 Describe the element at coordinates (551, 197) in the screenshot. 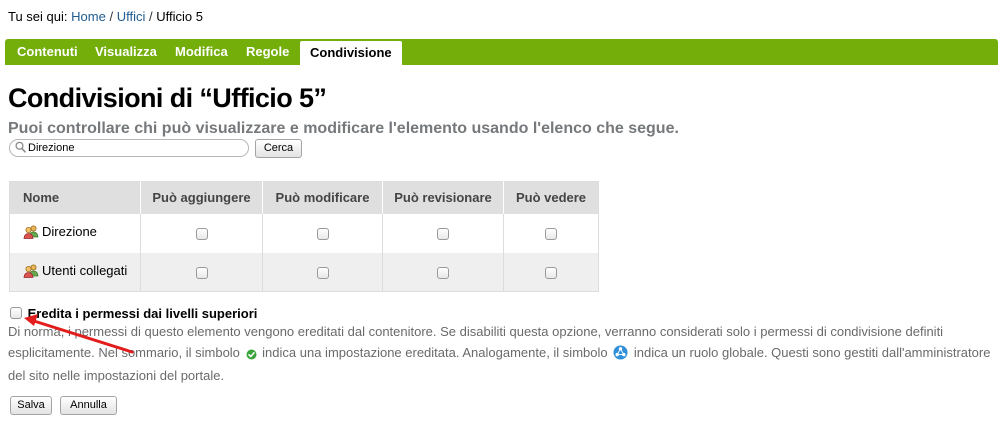

I see `column-header-vedere: Può vedere` at that location.